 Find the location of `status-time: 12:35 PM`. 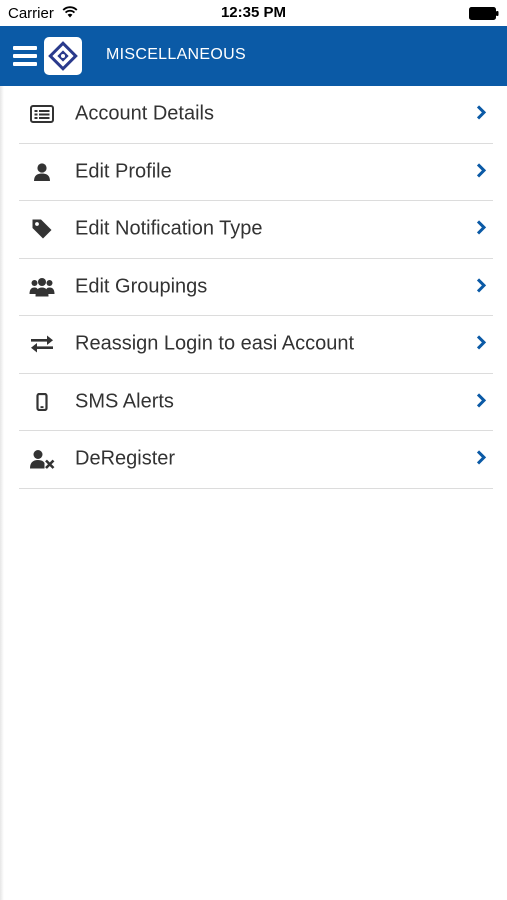

status-time: 12:35 PM is located at coordinates (253, 12).